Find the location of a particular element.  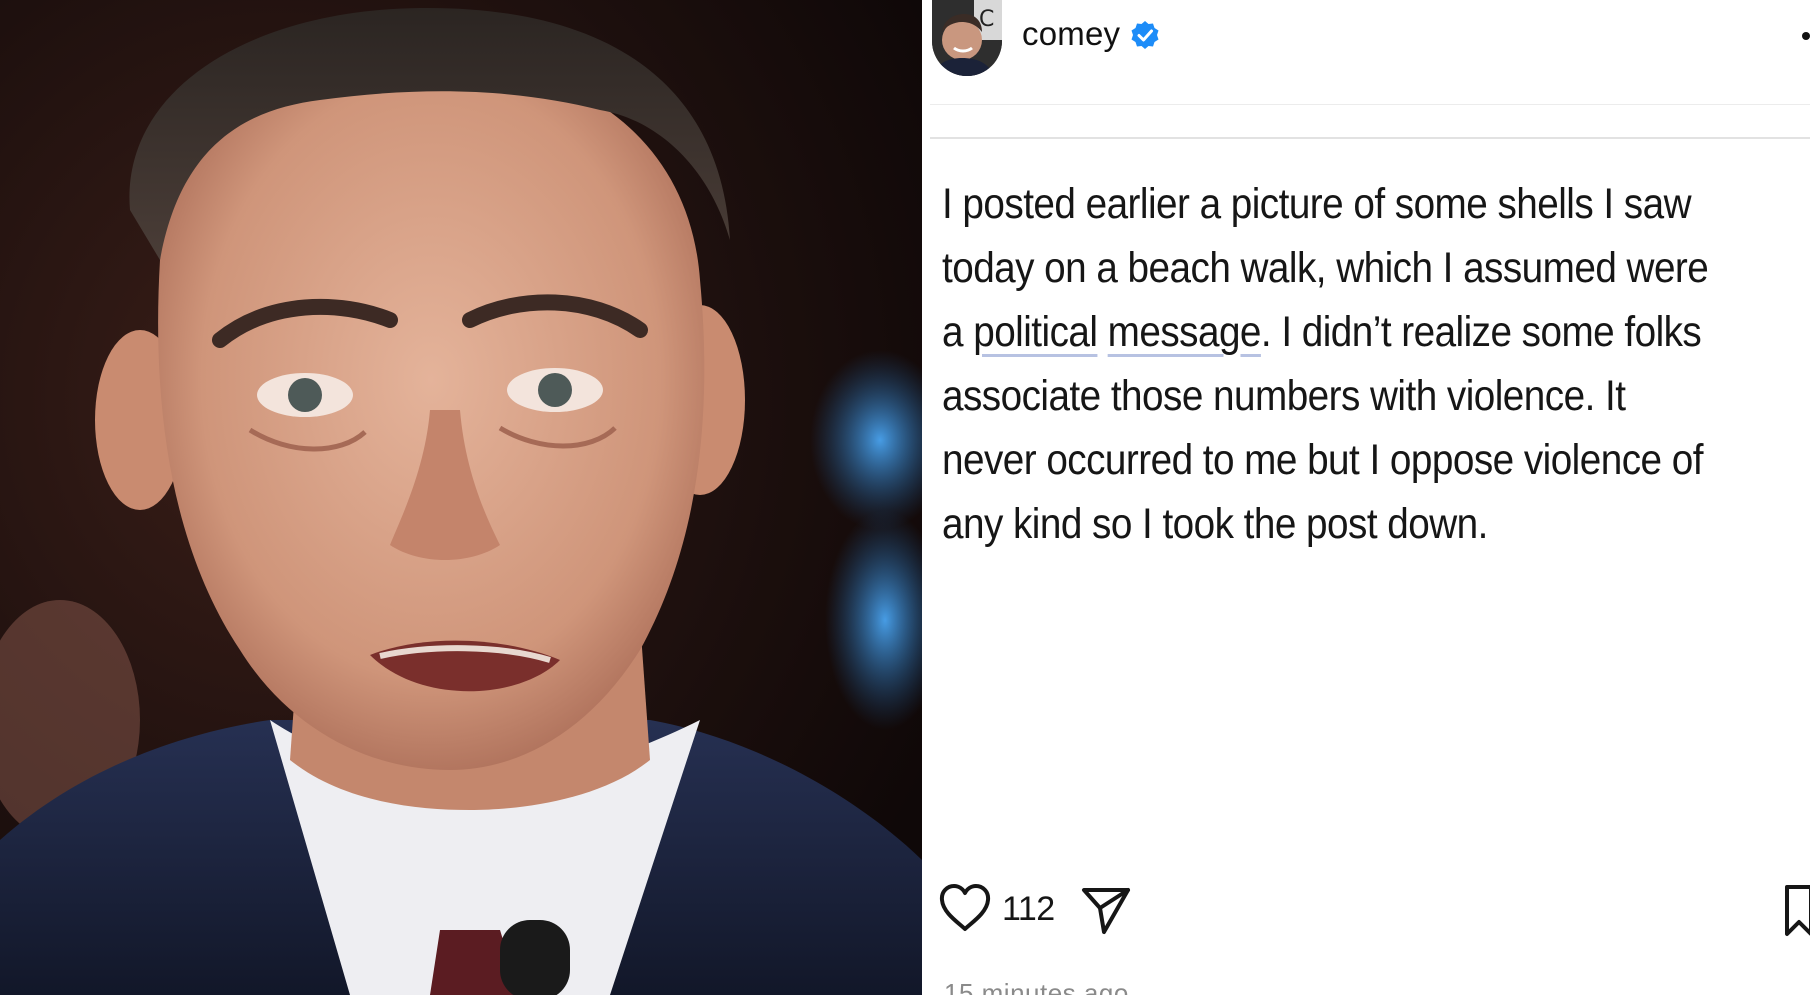

caption-word: a is located at coordinates (953, 332).